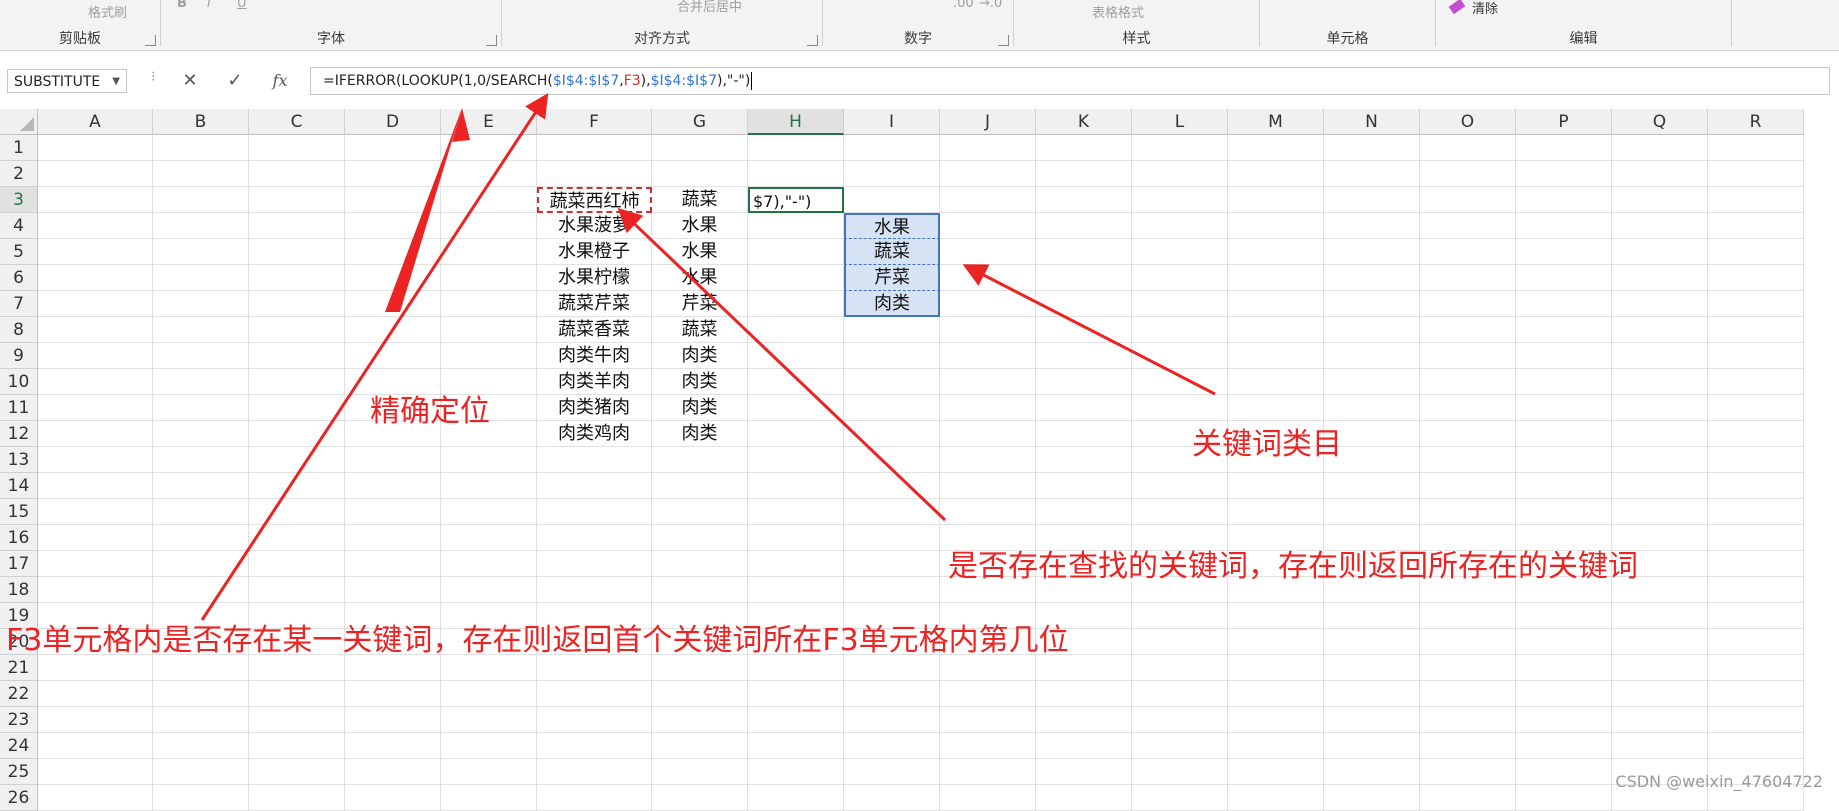 This screenshot has height=811, width=1839. I want to click on annotation-keyword-category: 关键词类目, so click(1267, 444).